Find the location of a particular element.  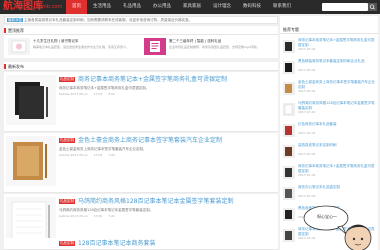

post-item: 礼品定制 128百记事本笔记本商务套装 is located at coordinates (141, 244).